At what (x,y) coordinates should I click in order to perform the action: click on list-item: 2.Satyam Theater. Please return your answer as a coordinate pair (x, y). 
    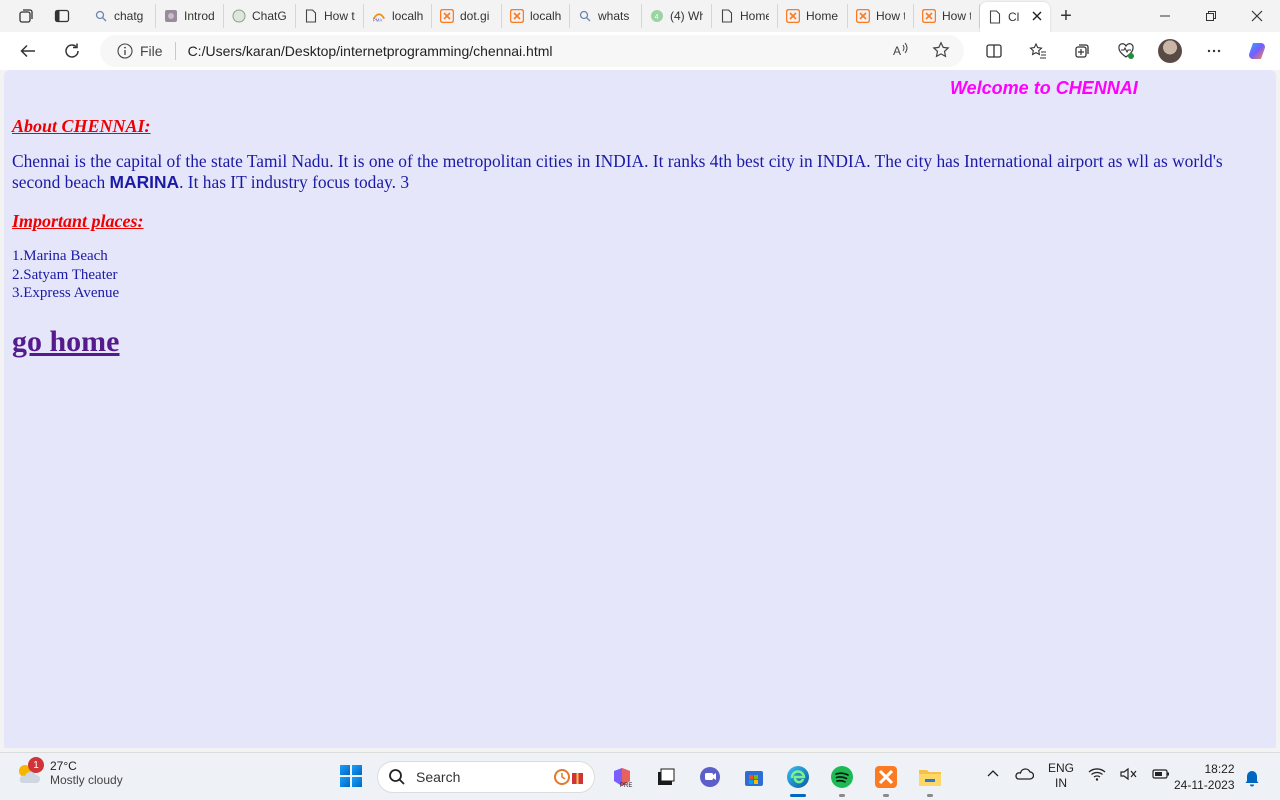
    Looking at the image, I should click on (65, 274).